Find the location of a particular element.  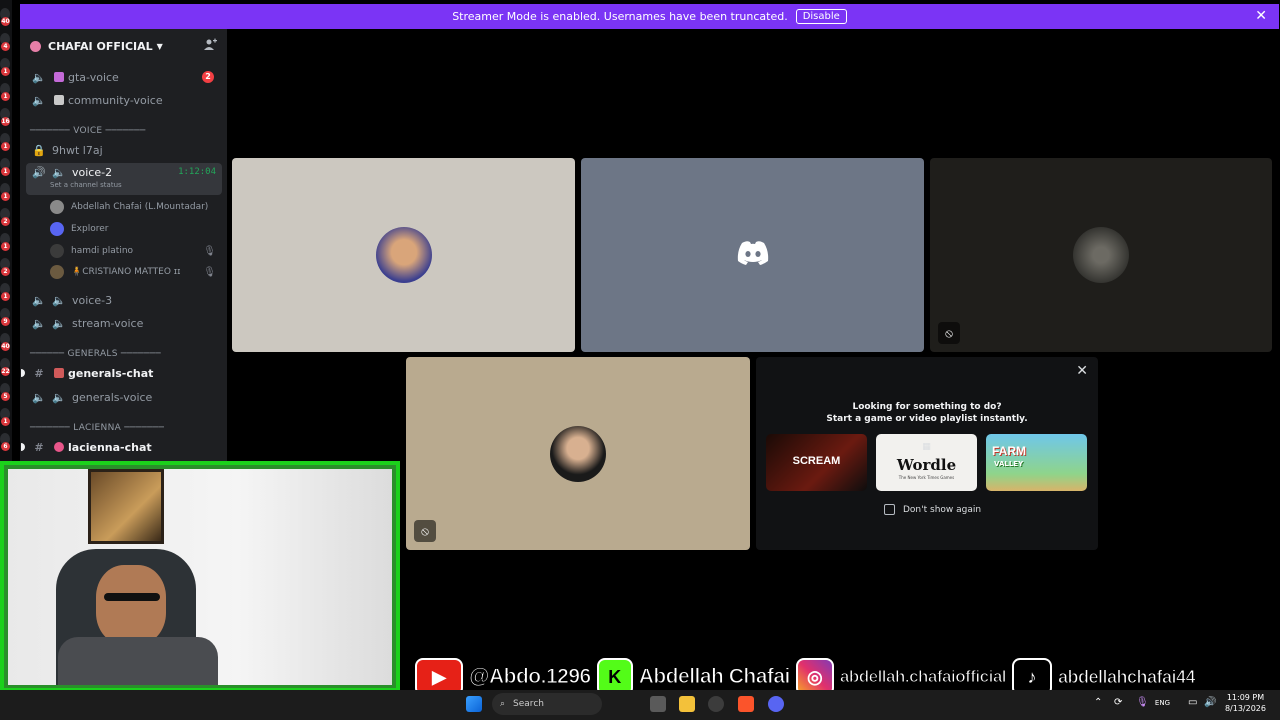

channel-voice-2: 🔊 🔈 voice-2 1:12:04 Set a channel status is located at coordinates (124, 179).